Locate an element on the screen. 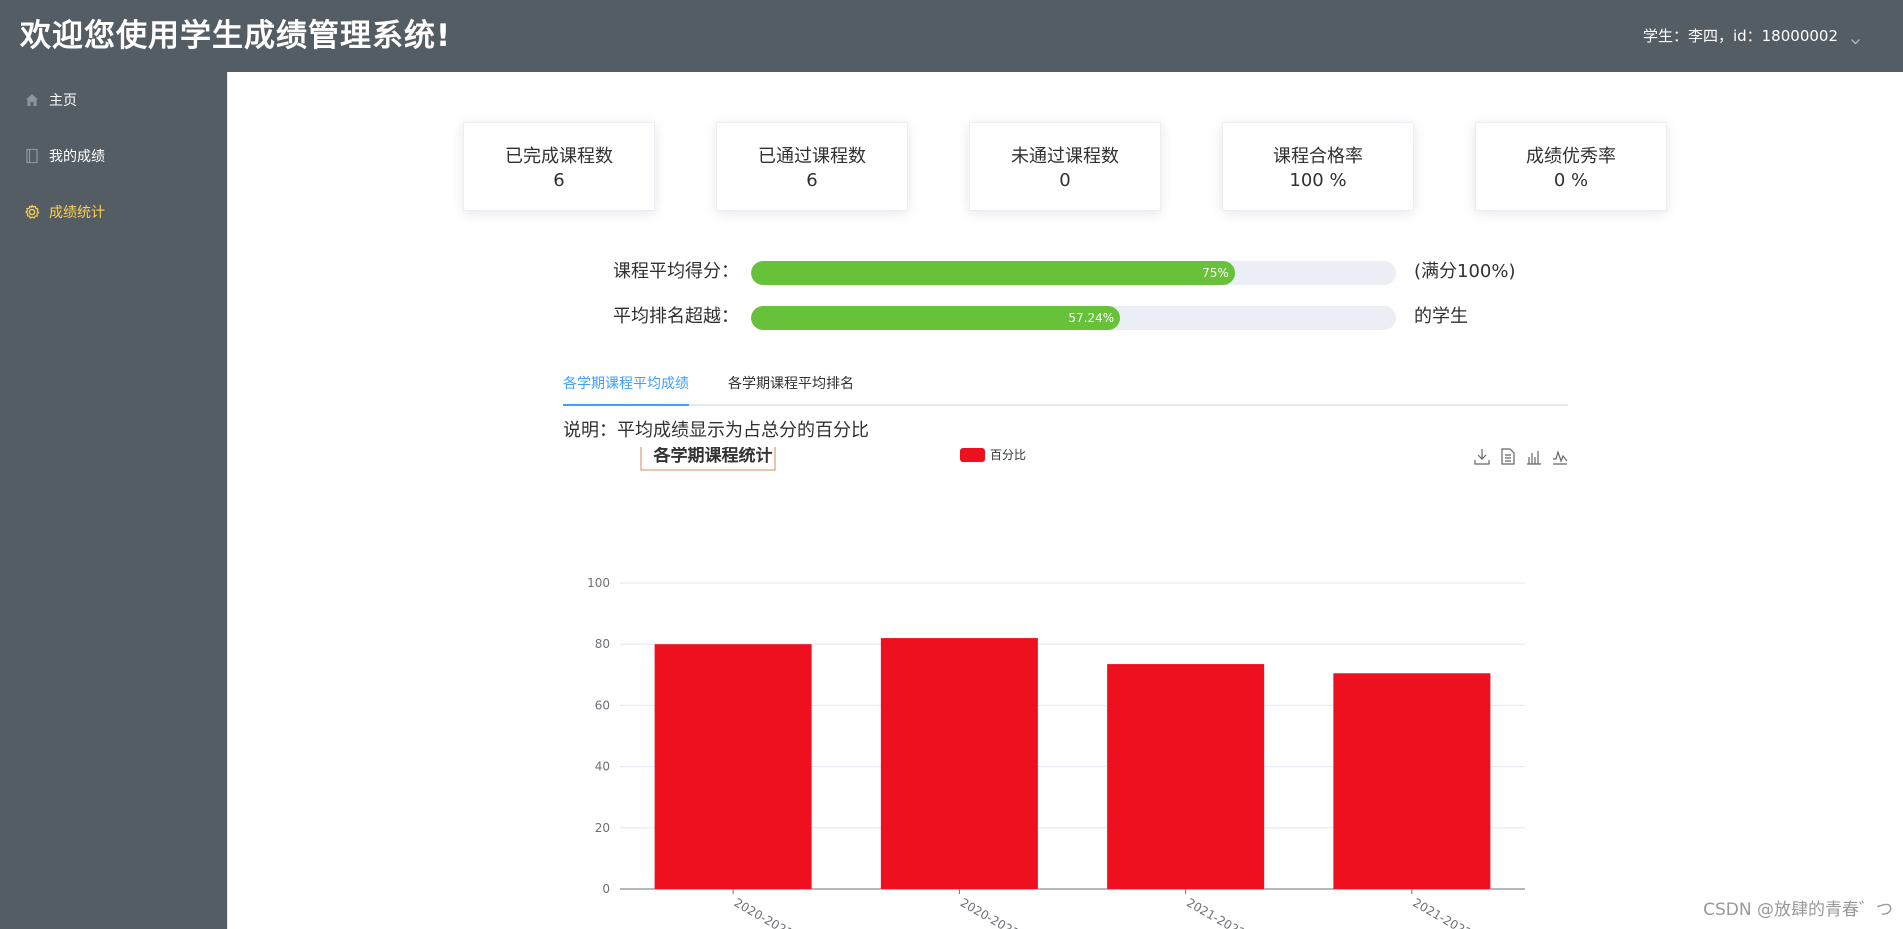  sidebar: 主页 我的成绩 成绩统计 is located at coordinates (114, 500).